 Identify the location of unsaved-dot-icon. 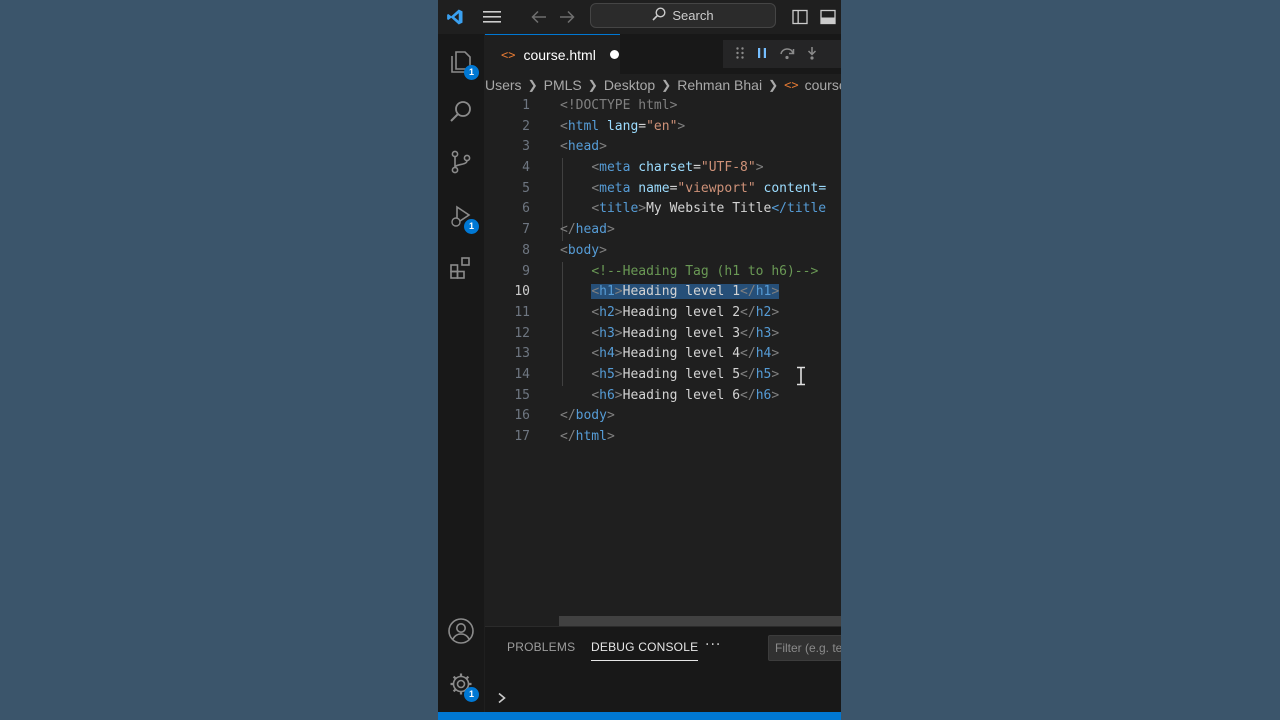
(614, 54).